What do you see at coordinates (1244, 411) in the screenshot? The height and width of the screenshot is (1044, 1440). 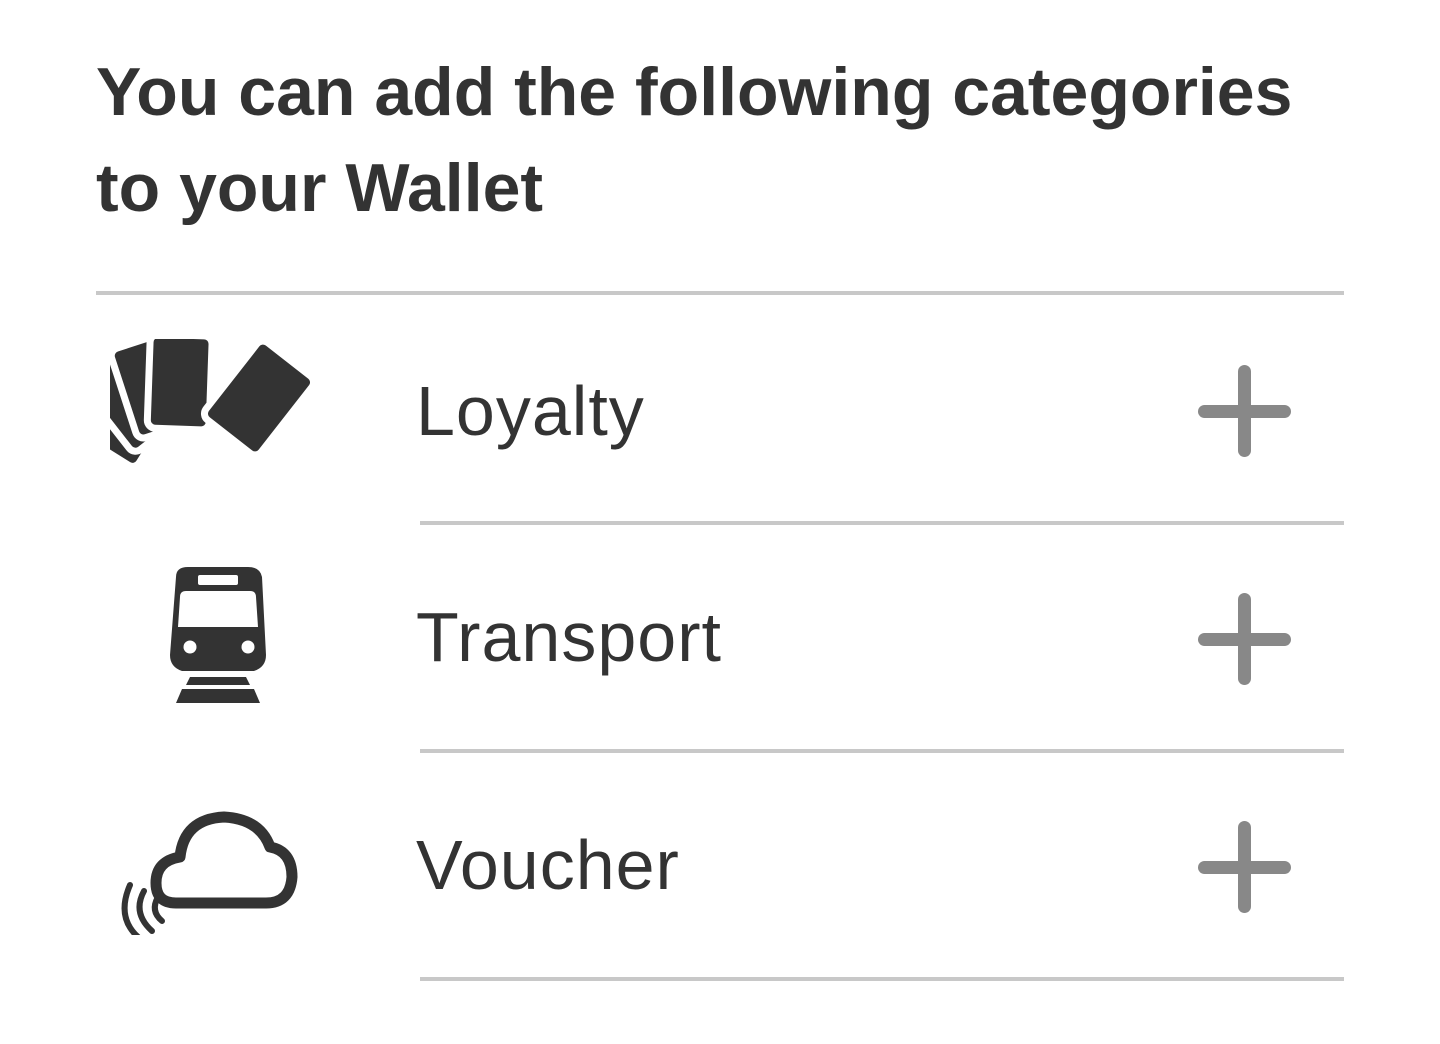 I see `add-loyalty-plus-icon` at bounding box center [1244, 411].